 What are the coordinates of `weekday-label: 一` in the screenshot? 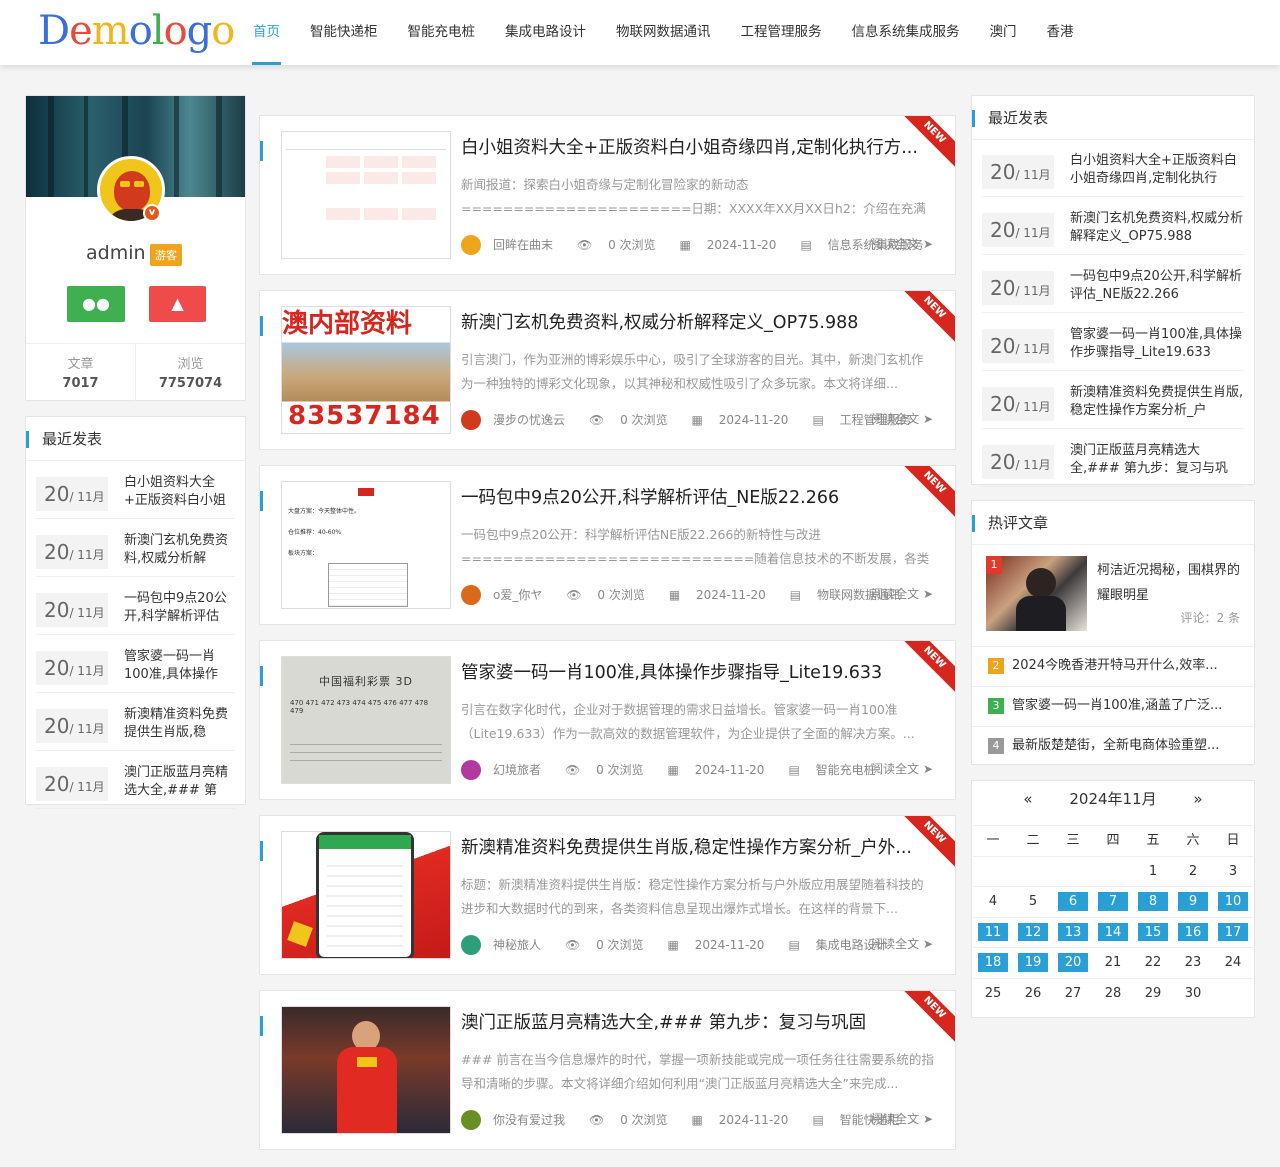 It's located at (993, 840).